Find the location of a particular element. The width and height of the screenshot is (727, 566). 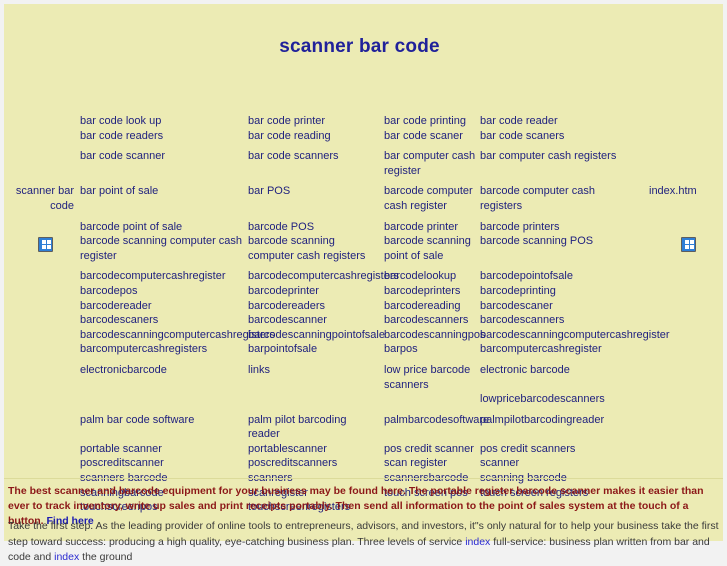

broken-image-icon-left is located at coordinates (45, 244).